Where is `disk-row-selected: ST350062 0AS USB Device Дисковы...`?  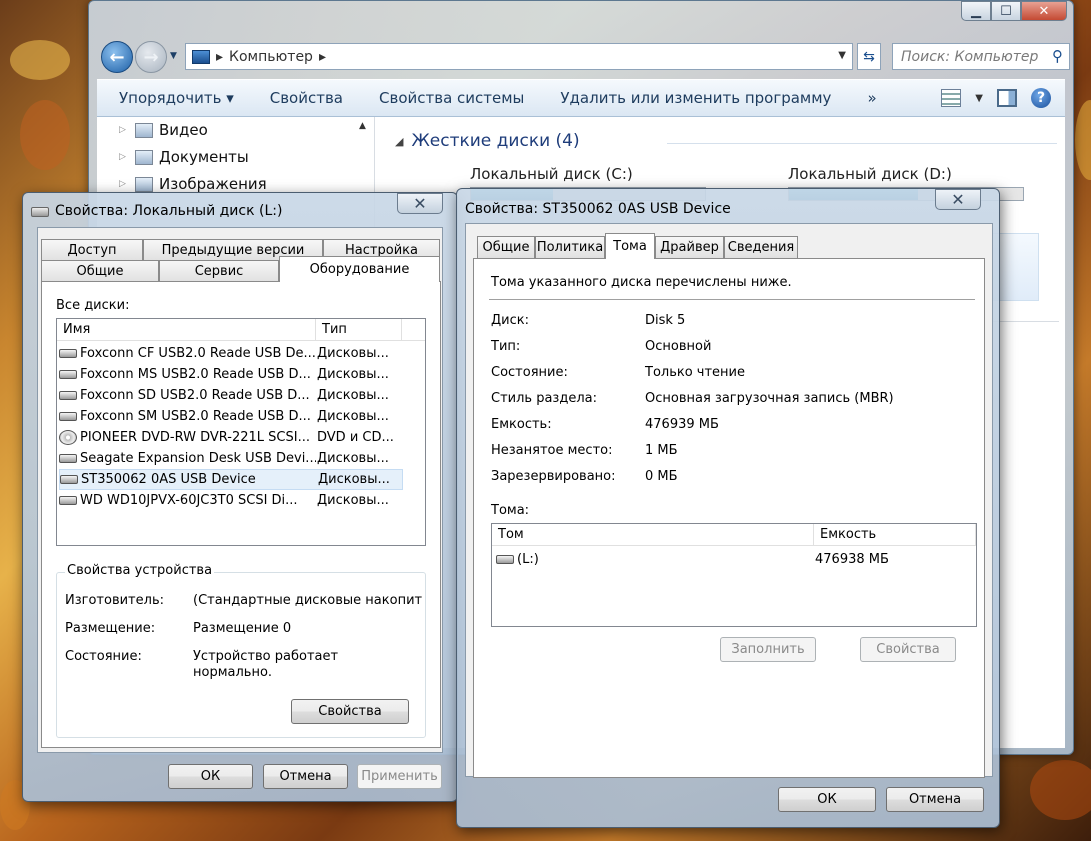 disk-row-selected: ST350062 0AS USB Device Дисковы... is located at coordinates (231, 479).